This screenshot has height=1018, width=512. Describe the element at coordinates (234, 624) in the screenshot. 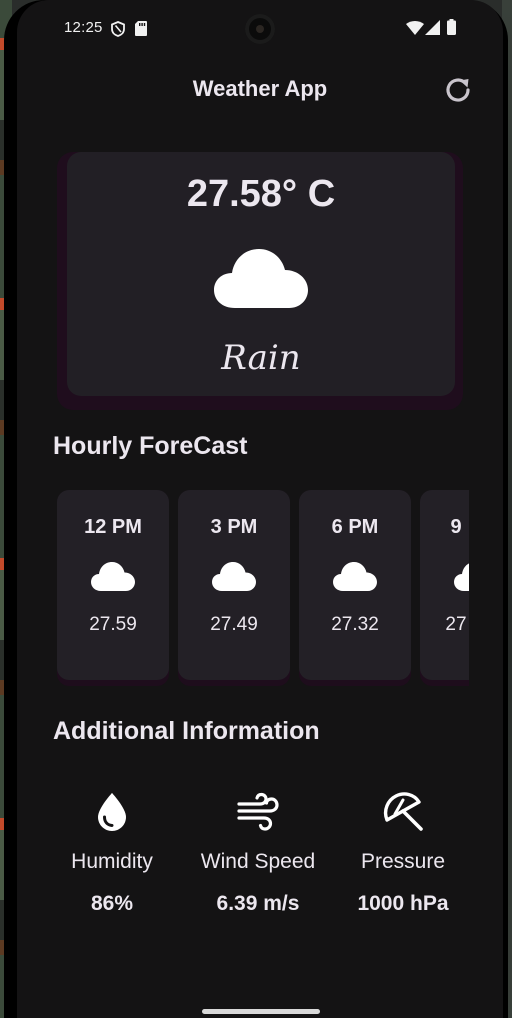

I see `hourly-temp: 27.49` at that location.